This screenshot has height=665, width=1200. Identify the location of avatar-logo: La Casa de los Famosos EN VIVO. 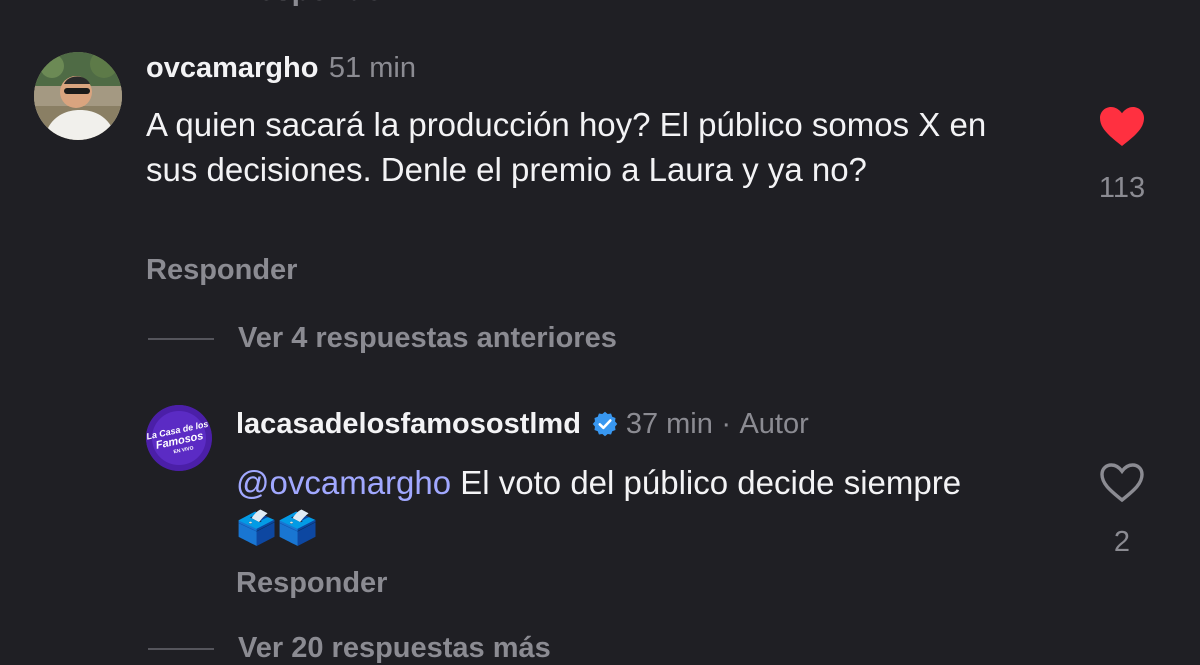
(179, 438).